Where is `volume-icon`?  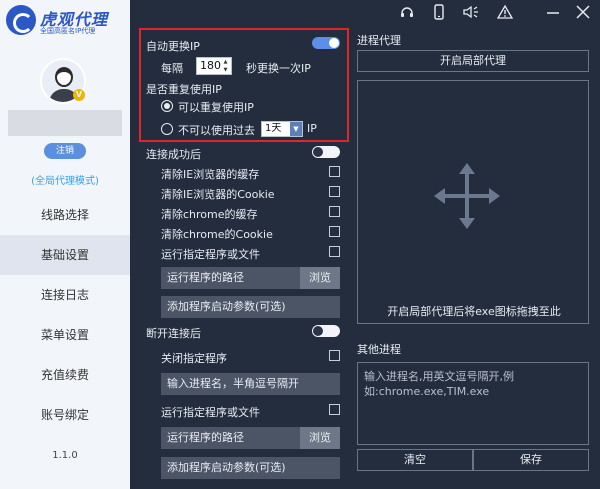
volume-icon is located at coordinates (471, 13).